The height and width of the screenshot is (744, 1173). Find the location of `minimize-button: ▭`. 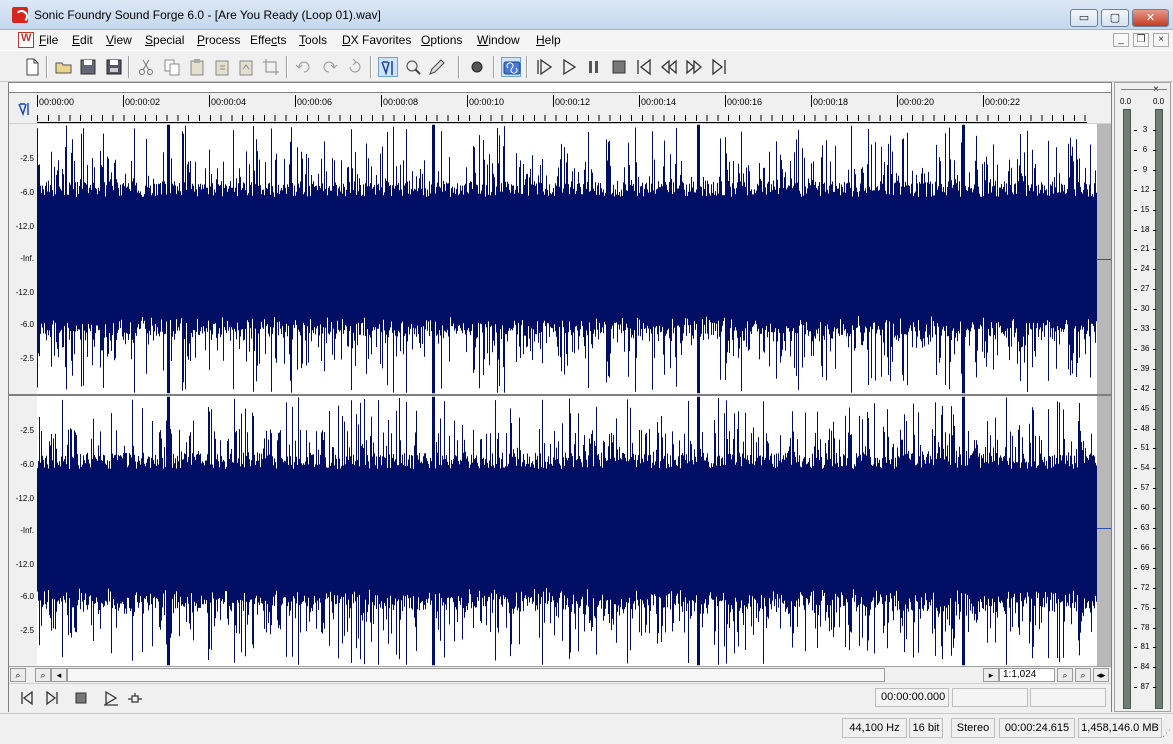

minimize-button: ▭ is located at coordinates (1084, 18).